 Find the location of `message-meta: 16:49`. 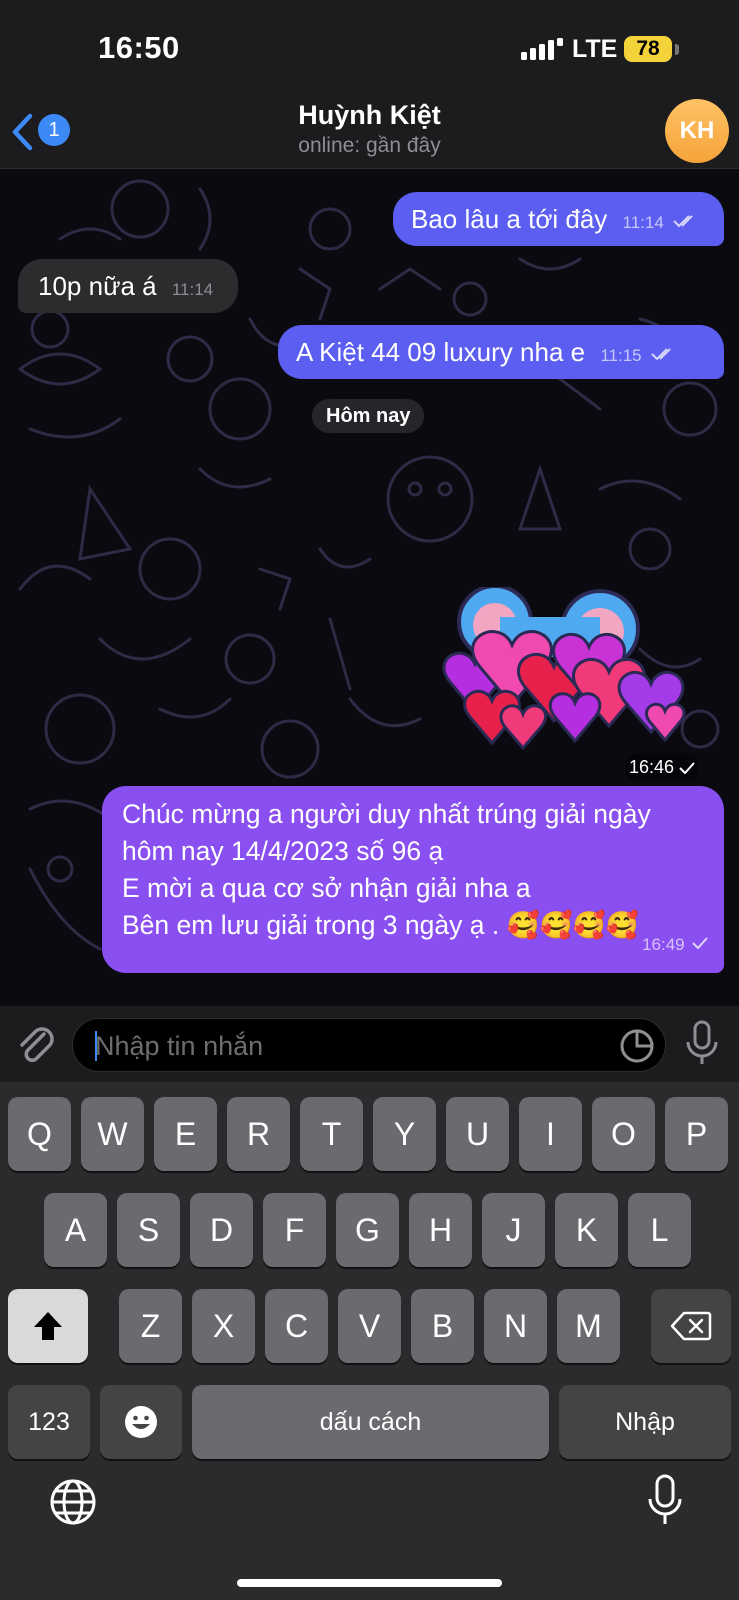

message-meta: 16:49 is located at coordinates (675, 943).